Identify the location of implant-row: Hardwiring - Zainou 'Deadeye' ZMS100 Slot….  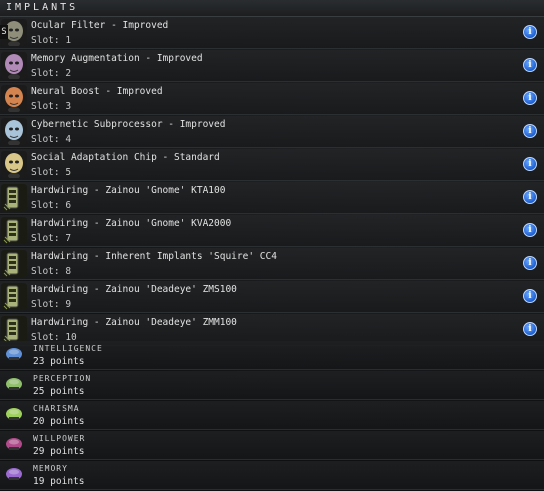
(272, 297).